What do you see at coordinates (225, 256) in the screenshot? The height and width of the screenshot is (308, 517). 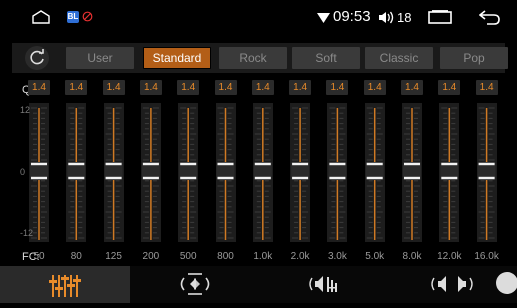 I see `frequency-label: 800` at bounding box center [225, 256].